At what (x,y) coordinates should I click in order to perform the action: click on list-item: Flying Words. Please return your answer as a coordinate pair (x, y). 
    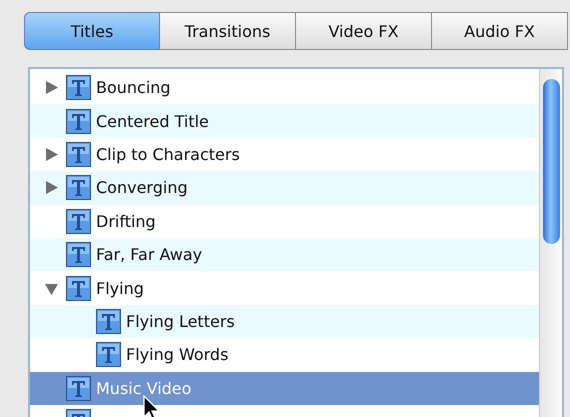
    Looking at the image, I should click on (284, 355).